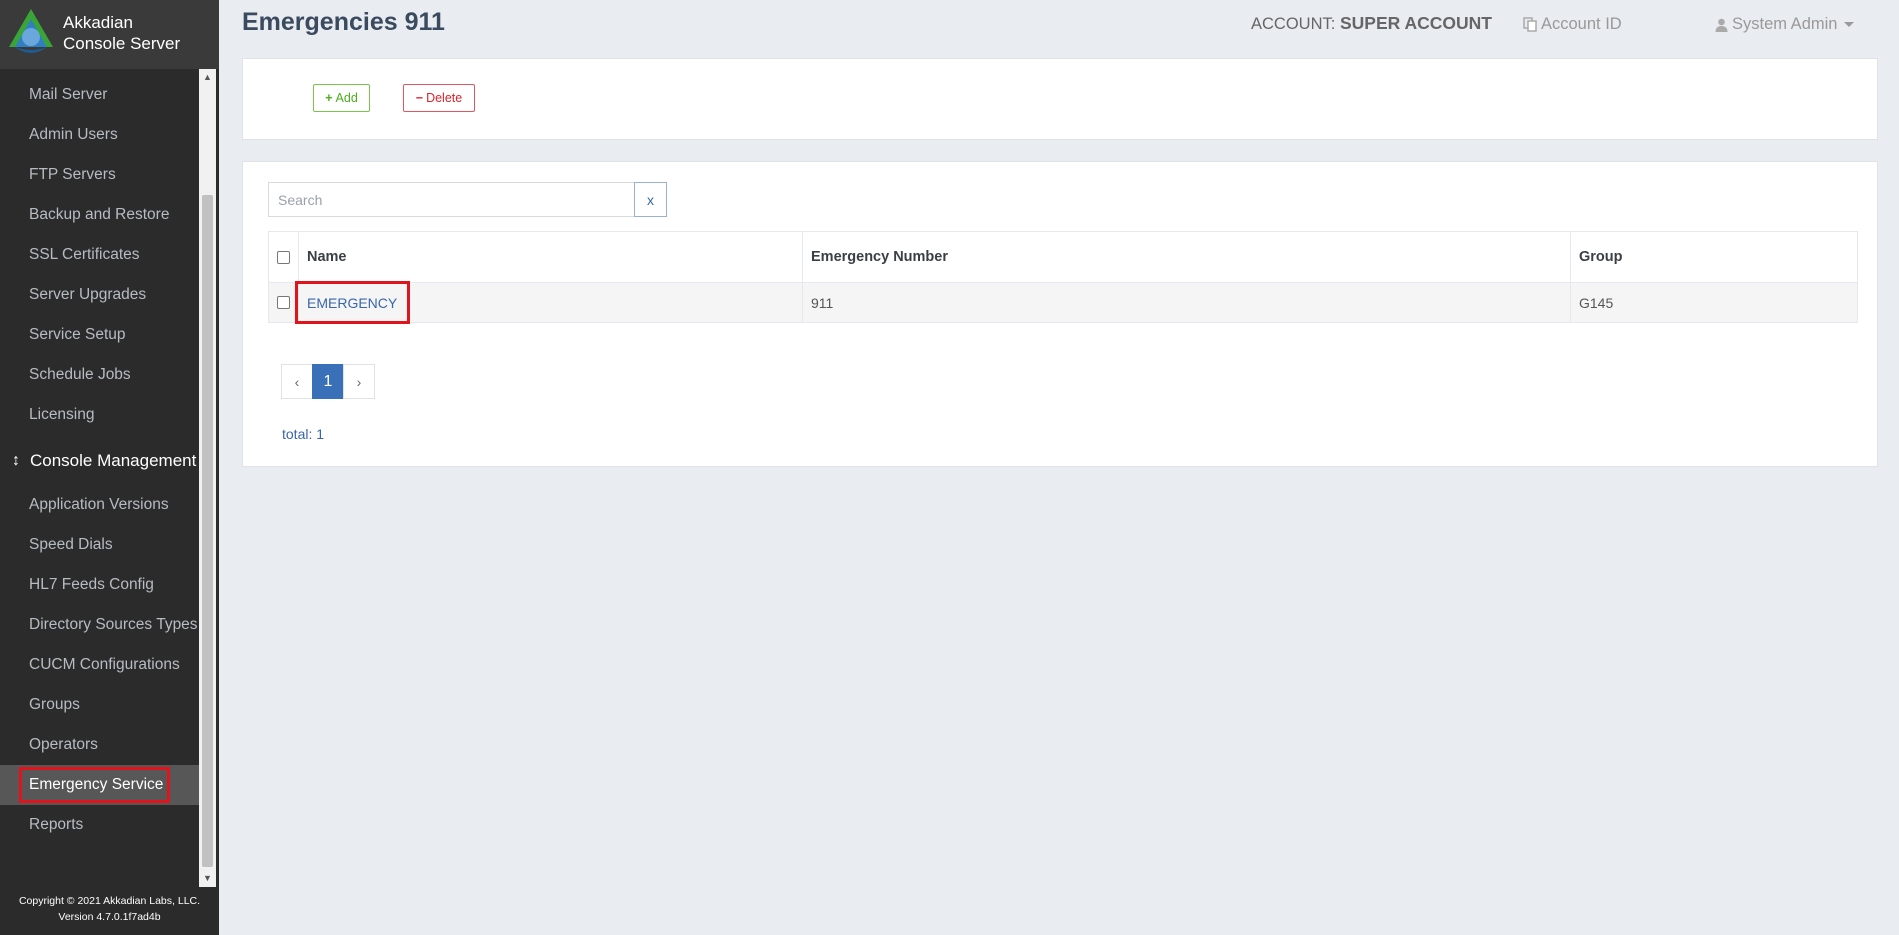 The width and height of the screenshot is (1899, 935). What do you see at coordinates (99, 505) in the screenshot?
I see `sidebar-item-application-versions: Application Versions` at bounding box center [99, 505].